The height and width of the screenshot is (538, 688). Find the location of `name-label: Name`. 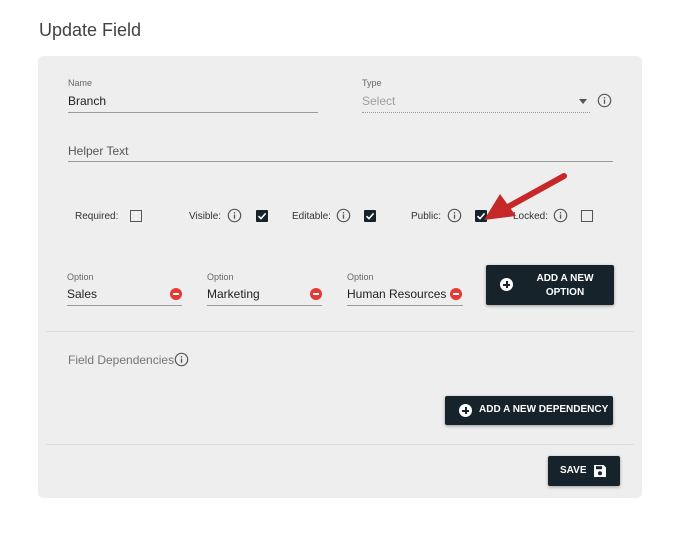

name-label: Name is located at coordinates (80, 83).